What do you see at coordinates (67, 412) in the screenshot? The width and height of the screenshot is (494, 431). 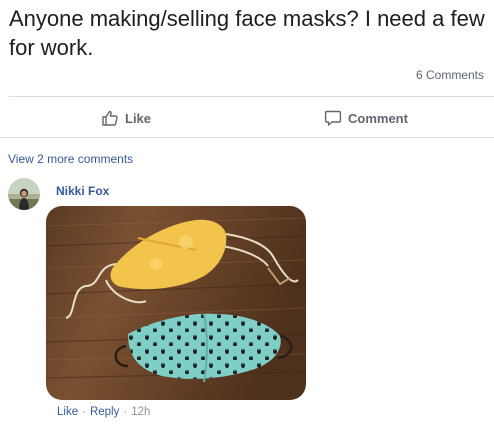 I see `comment-like-link: Like` at bounding box center [67, 412].